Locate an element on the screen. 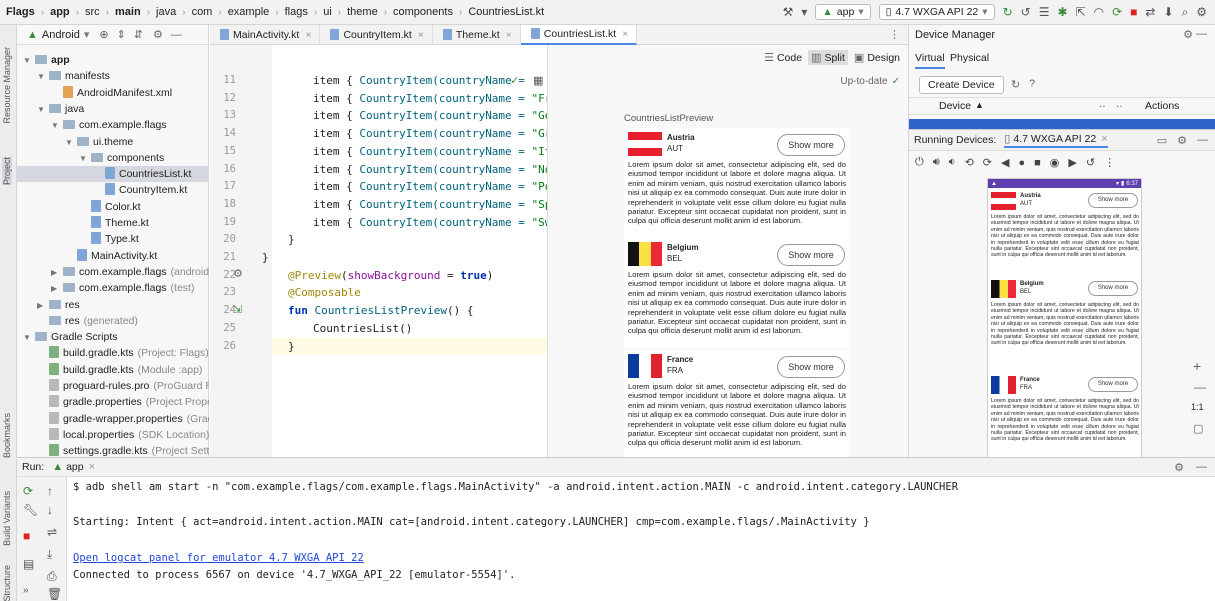  apply-code-changes-icon: ↺ is located at coordinates (1026, 12).